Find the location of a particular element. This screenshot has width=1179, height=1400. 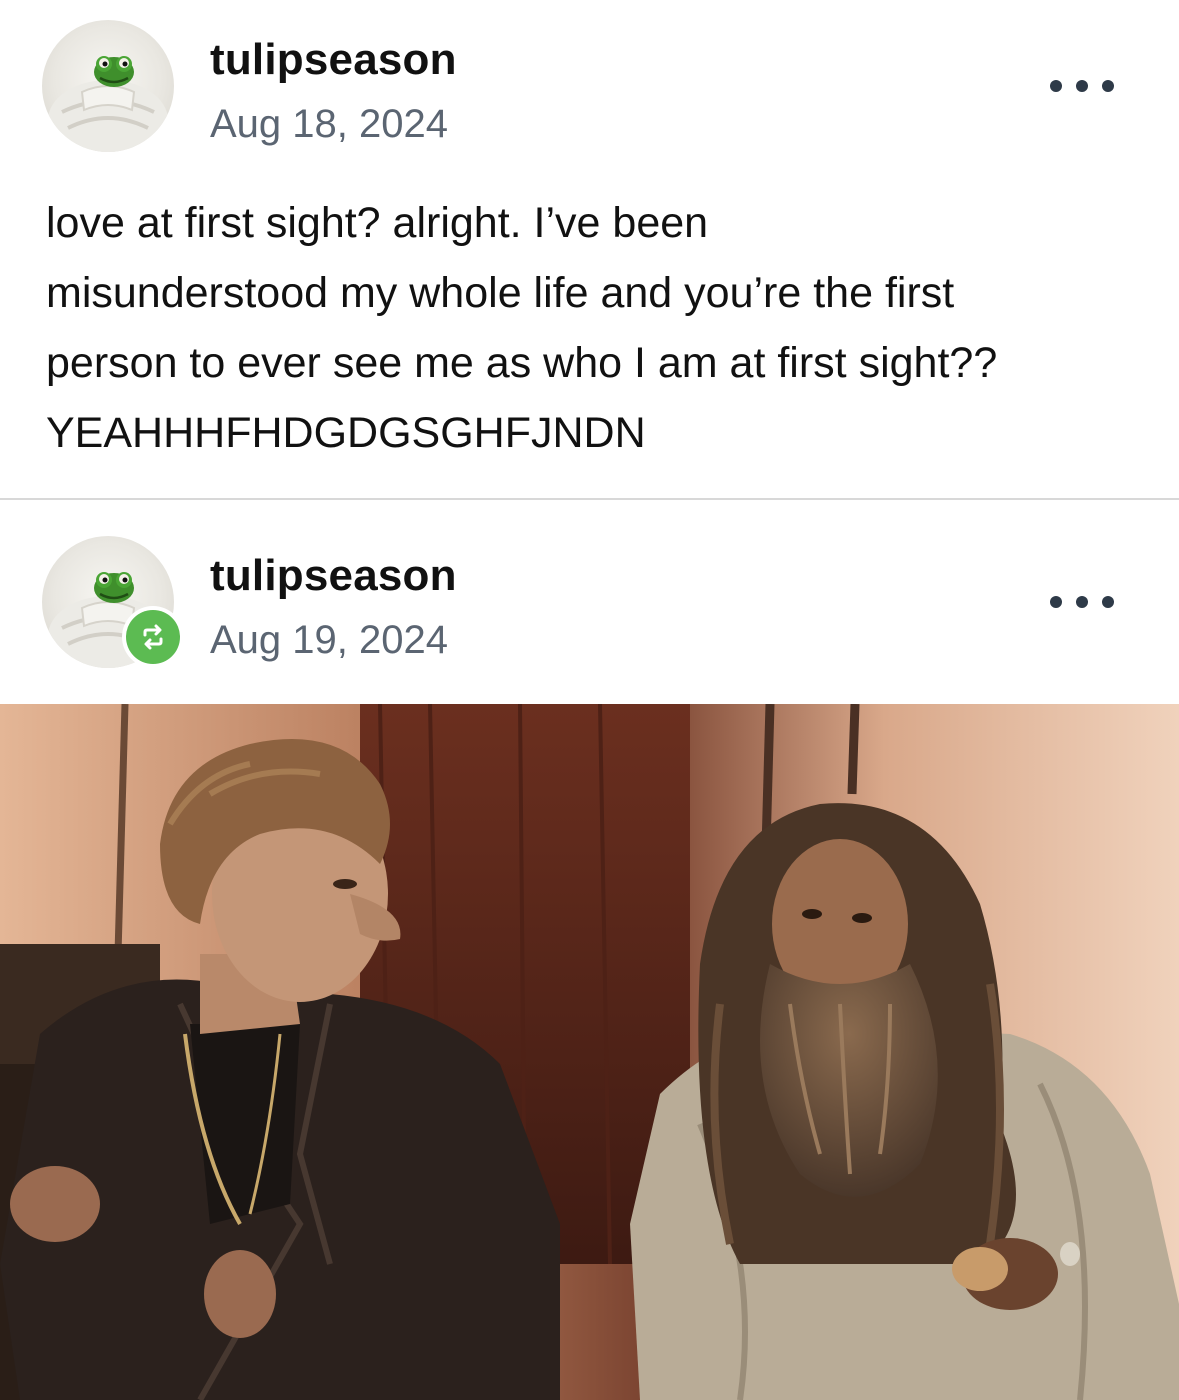

avatar is located at coordinates (108, 86).